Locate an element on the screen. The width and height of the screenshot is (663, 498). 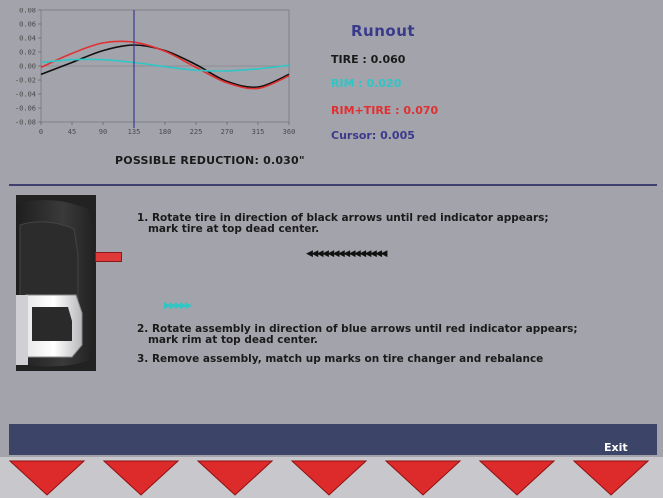
blue-arrows-right-icon: ▶▶▶▶▶ is located at coordinates (178, 306).